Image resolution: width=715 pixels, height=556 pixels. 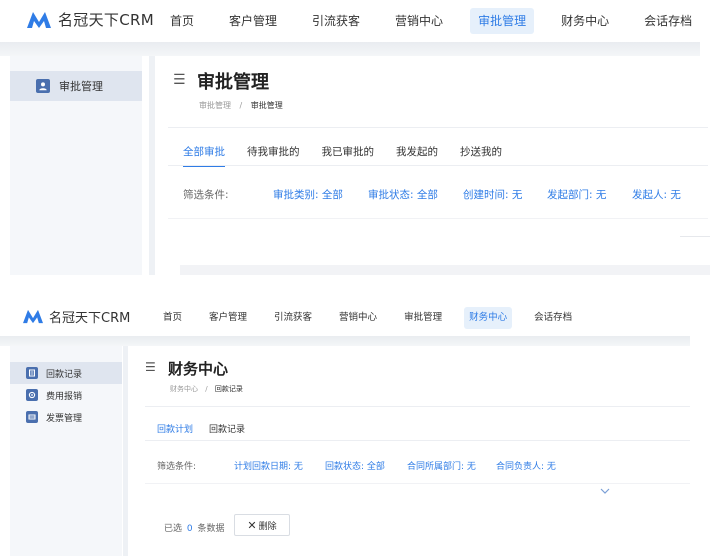 I want to click on sidebar-item-expense: 费用报销, so click(x=66, y=395).